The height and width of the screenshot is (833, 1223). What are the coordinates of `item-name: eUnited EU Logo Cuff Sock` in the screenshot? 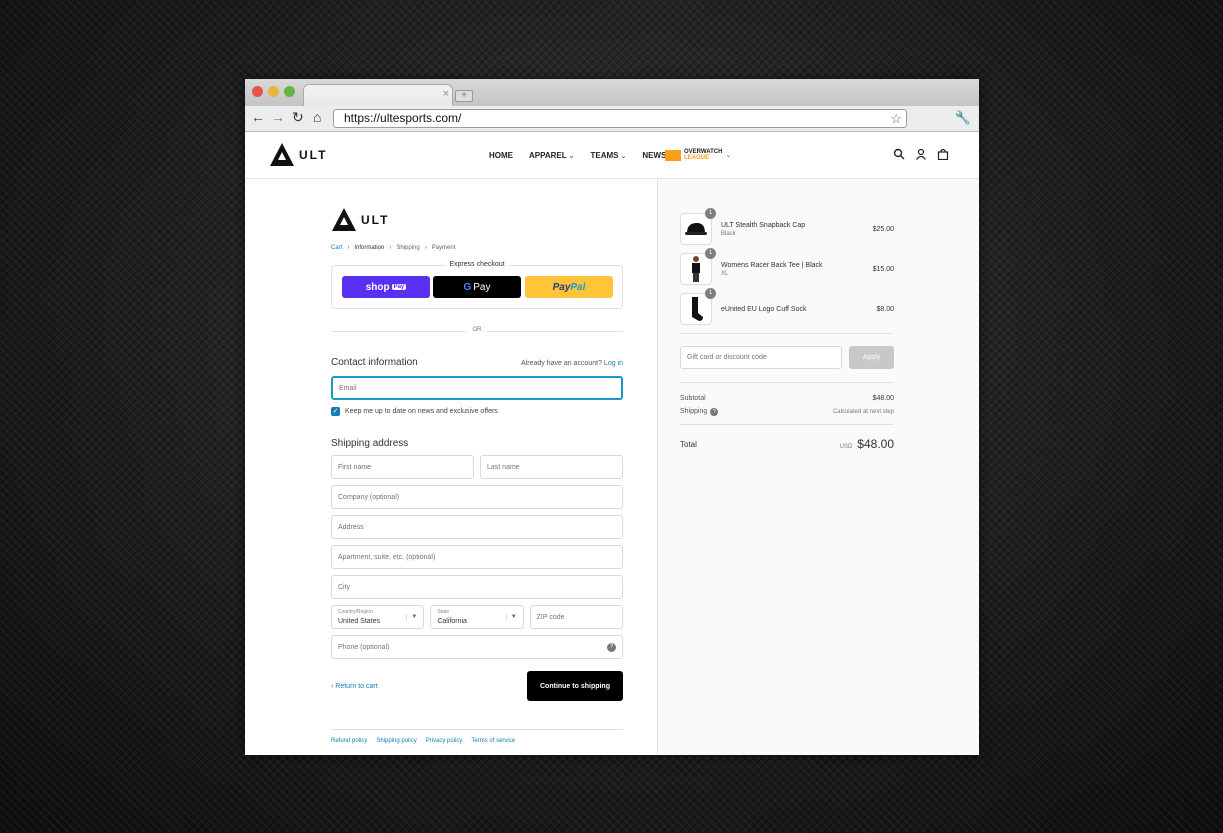 It's located at (764, 309).